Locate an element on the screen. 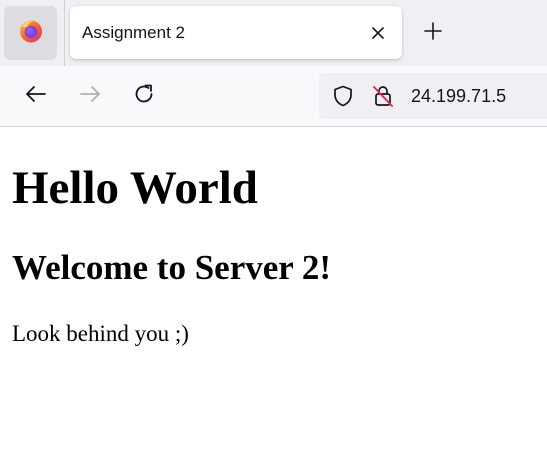 This screenshot has height=455, width=547. back-button is located at coordinates (36, 96).